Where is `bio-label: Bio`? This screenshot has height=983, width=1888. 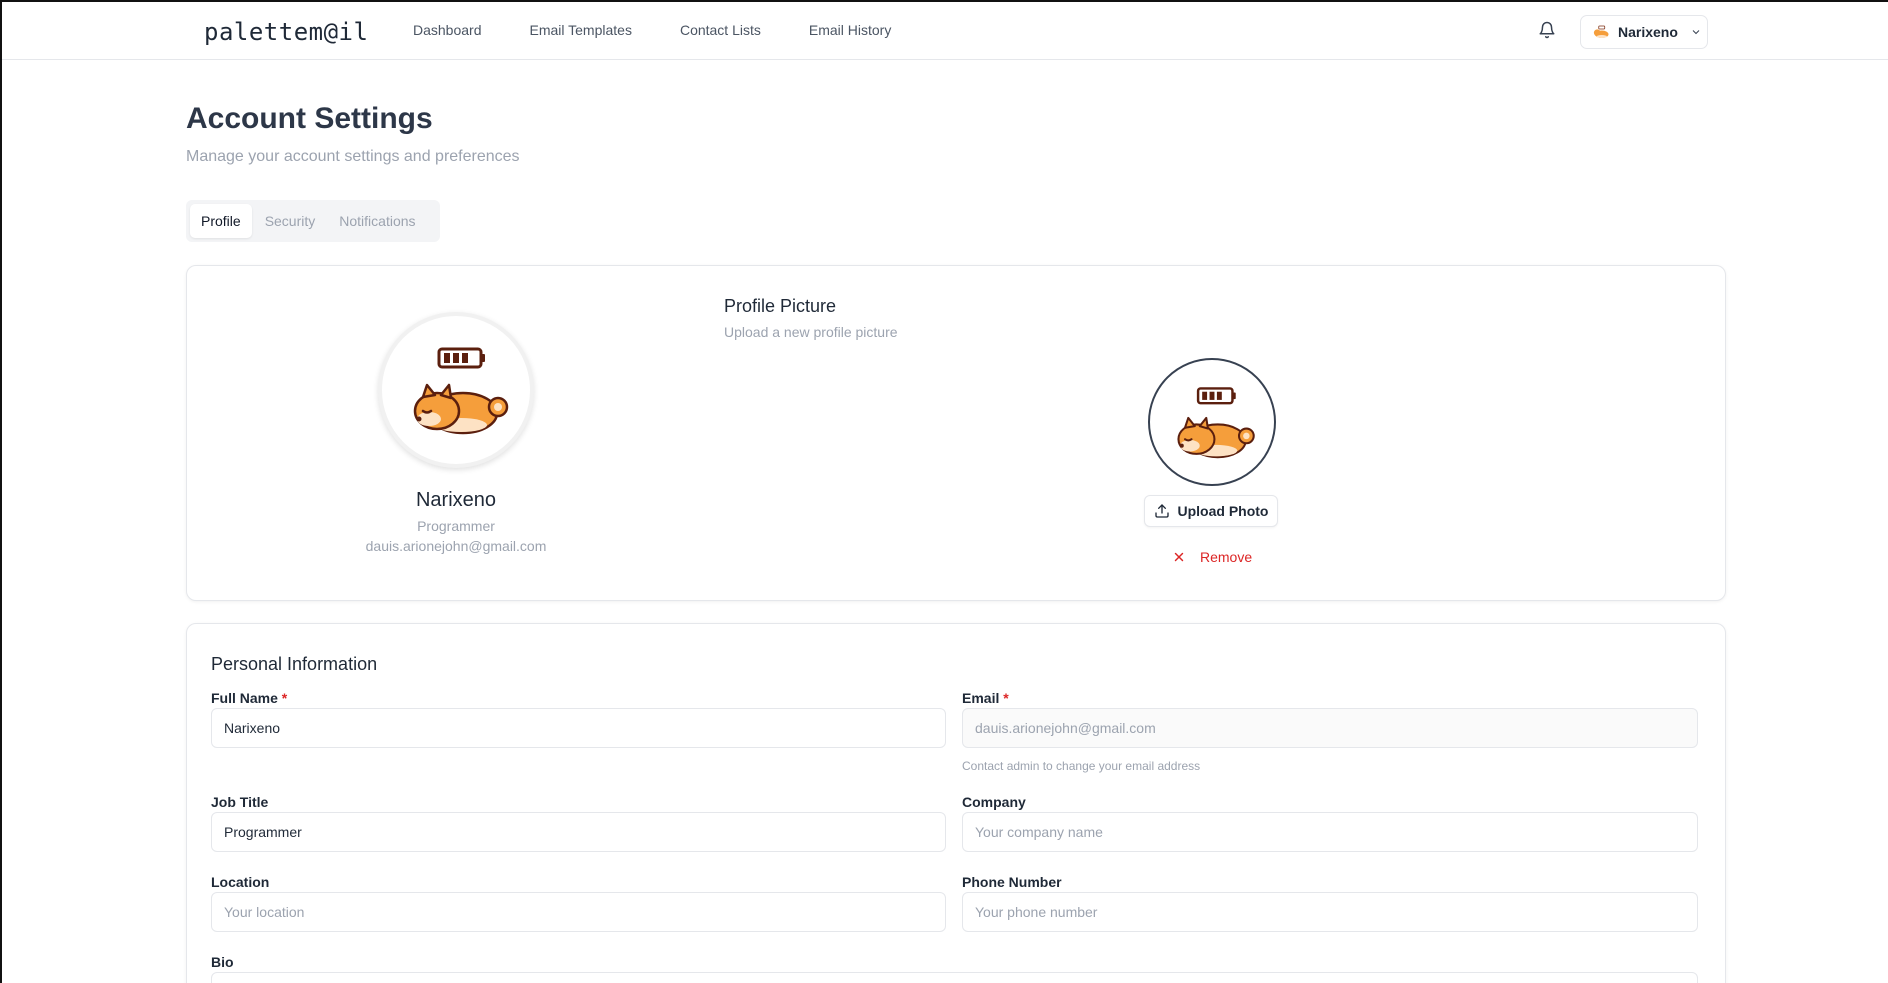
bio-label: Bio is located at coordinates (222, 962).